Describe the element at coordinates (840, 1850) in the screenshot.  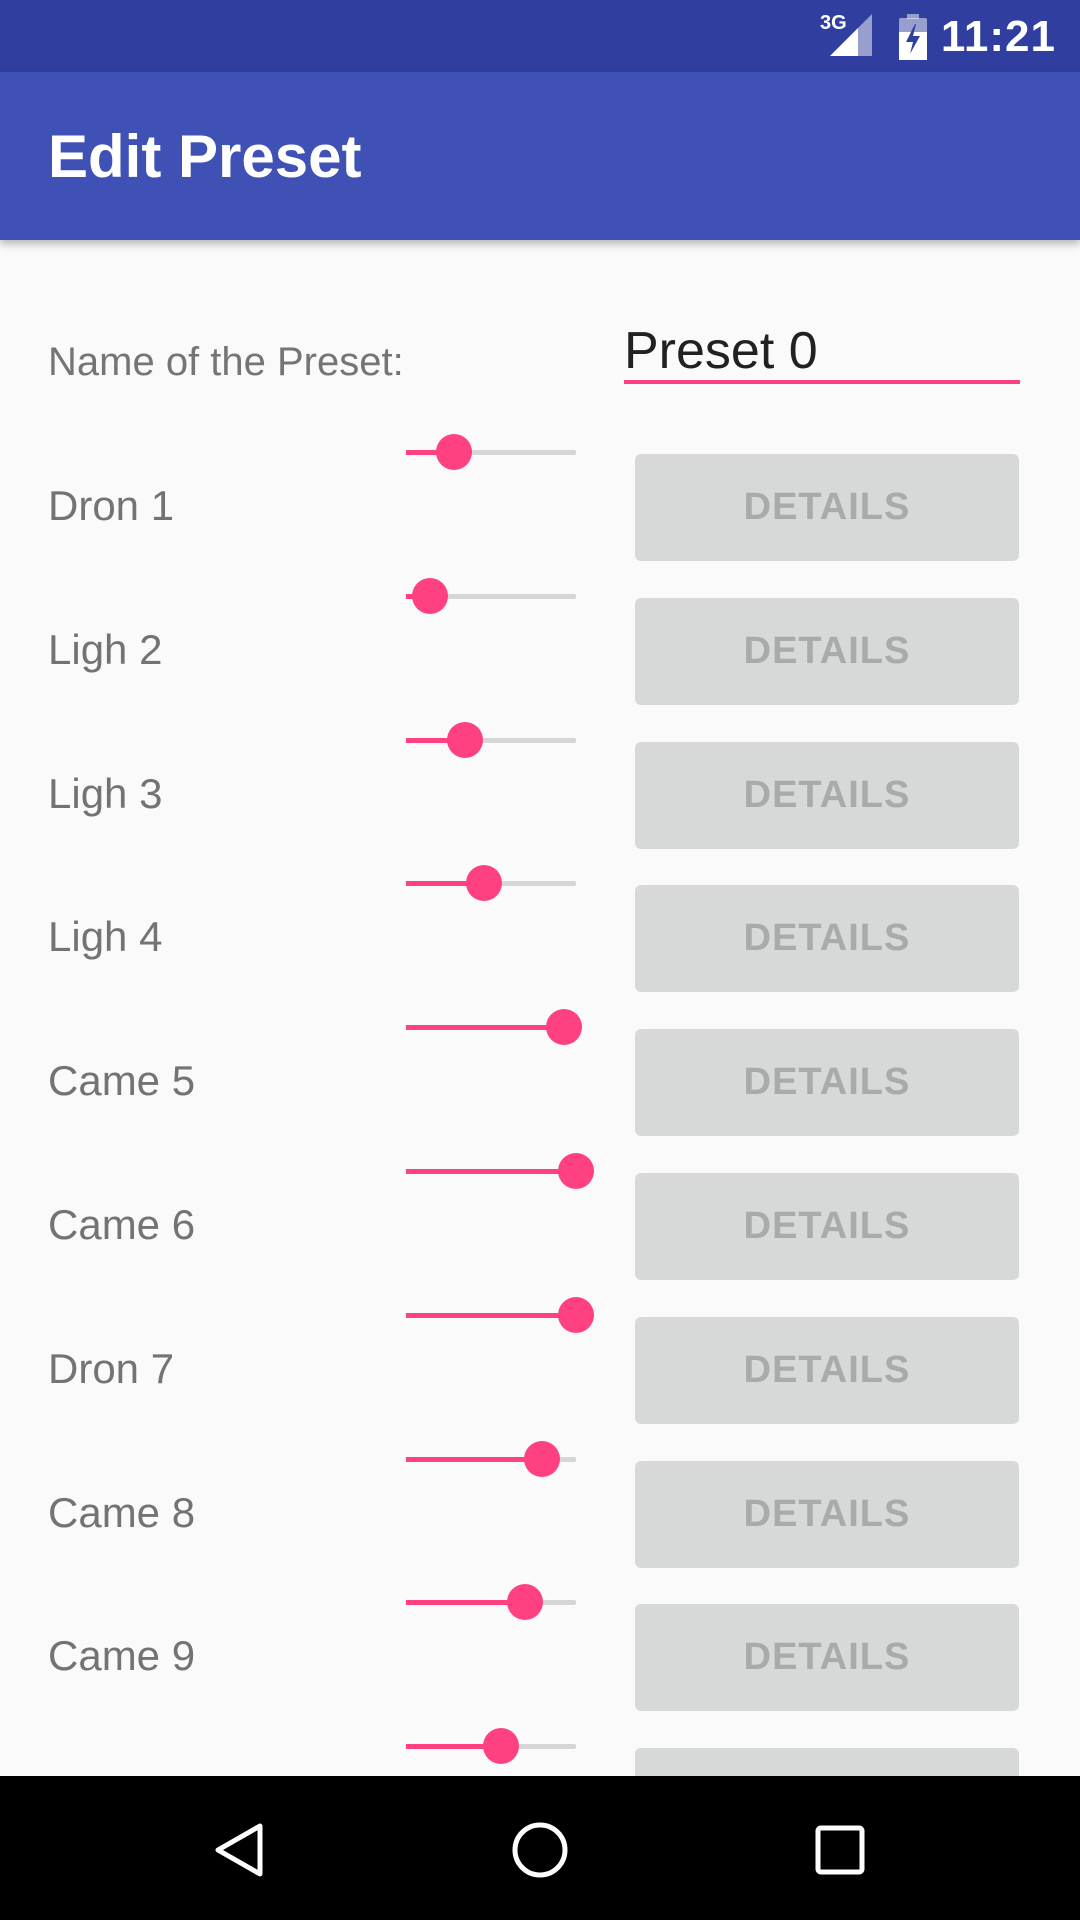
I see `recents-icon` at that location.